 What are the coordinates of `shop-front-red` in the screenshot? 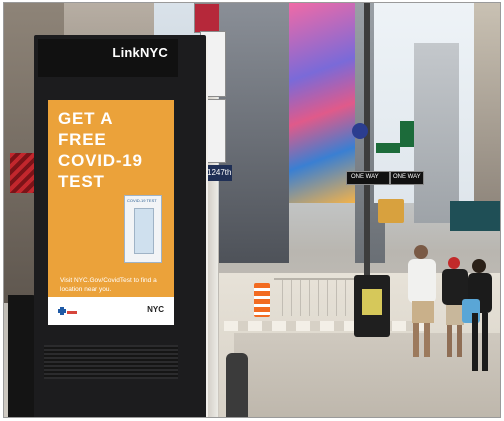 It's located at (23, 173).